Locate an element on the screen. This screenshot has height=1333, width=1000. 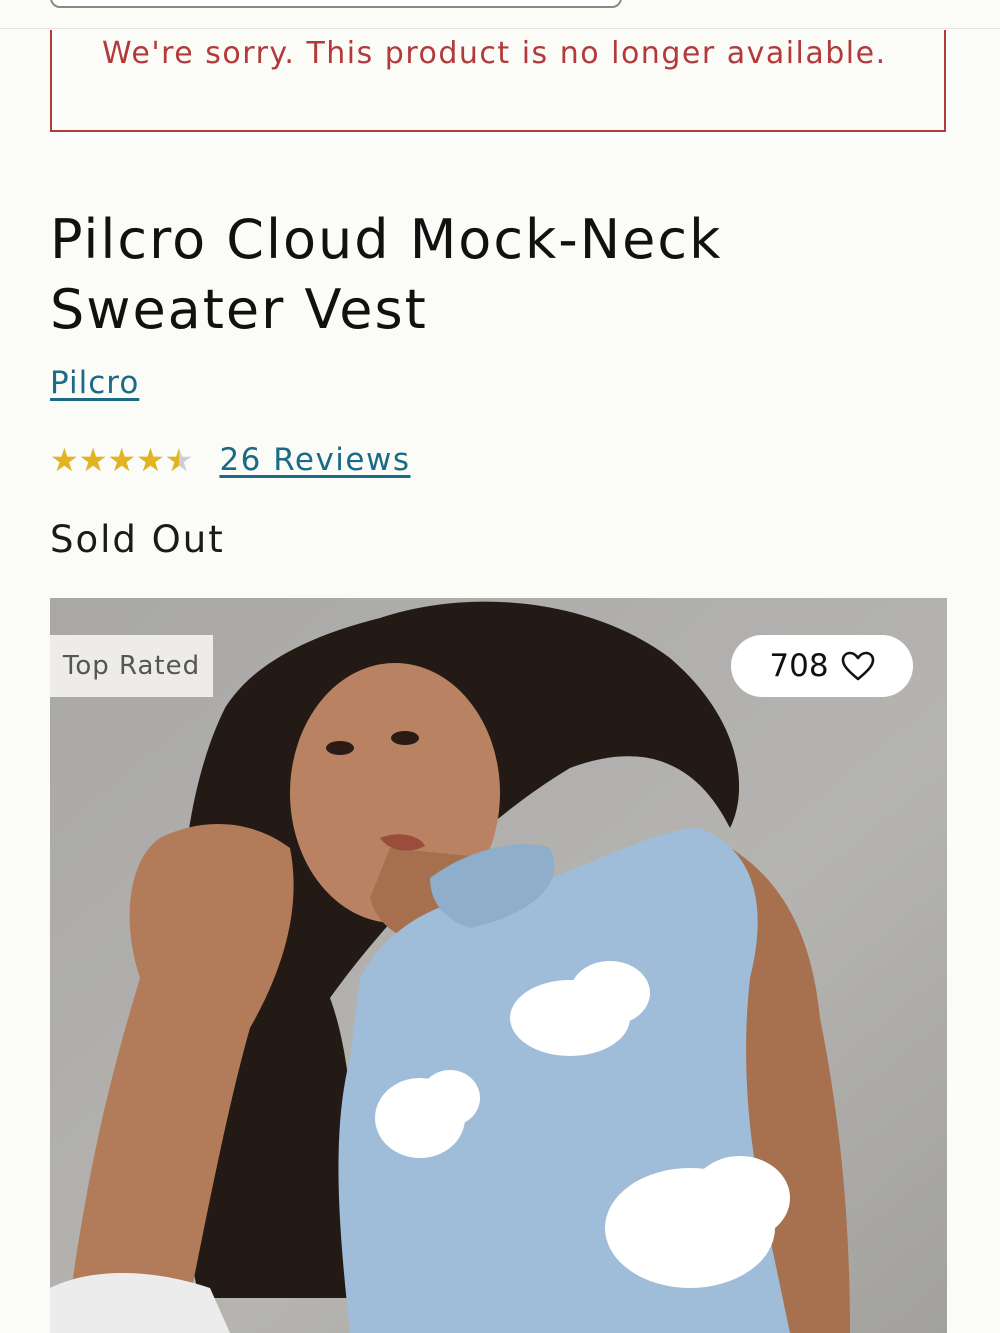
top-bar is located at coordinates (500, 14).